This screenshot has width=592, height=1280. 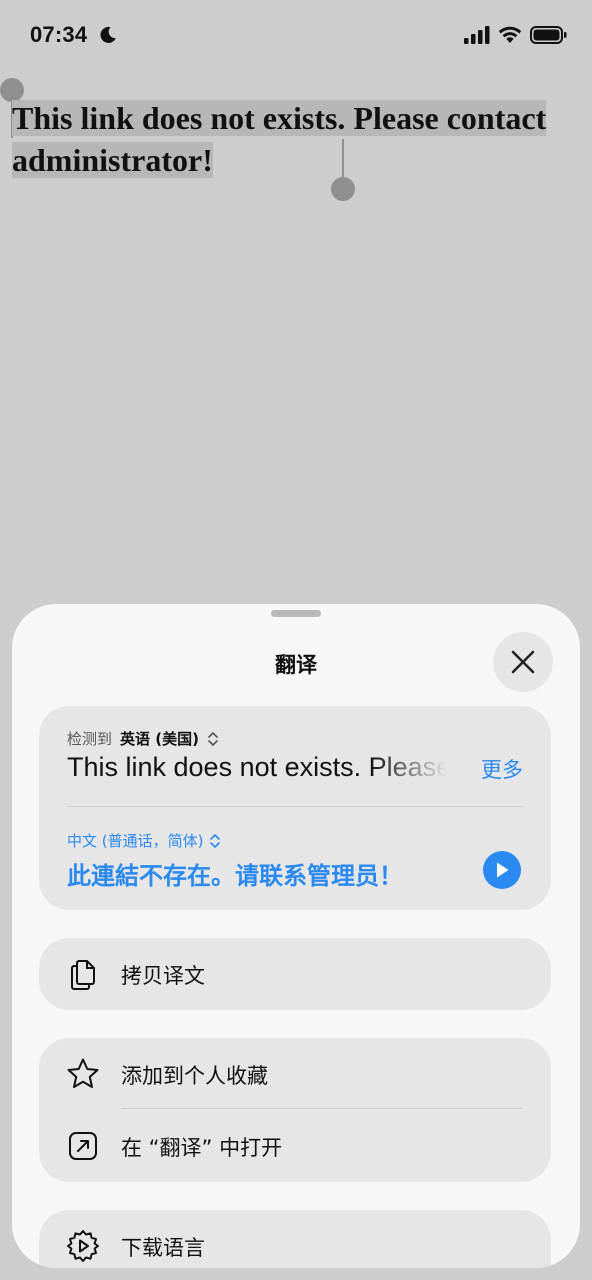 I want to click on close-button, so click(x=523, y=662).